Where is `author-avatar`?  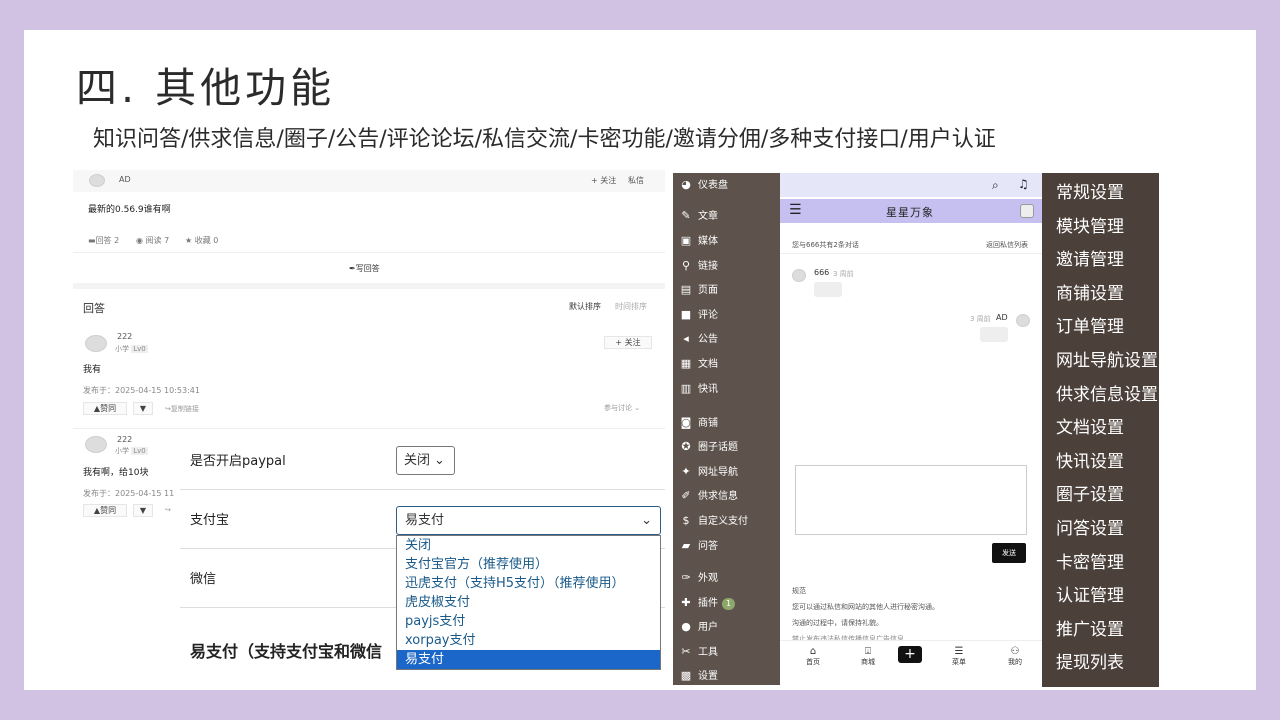 author-avatar is located at coordinates (97, 180).